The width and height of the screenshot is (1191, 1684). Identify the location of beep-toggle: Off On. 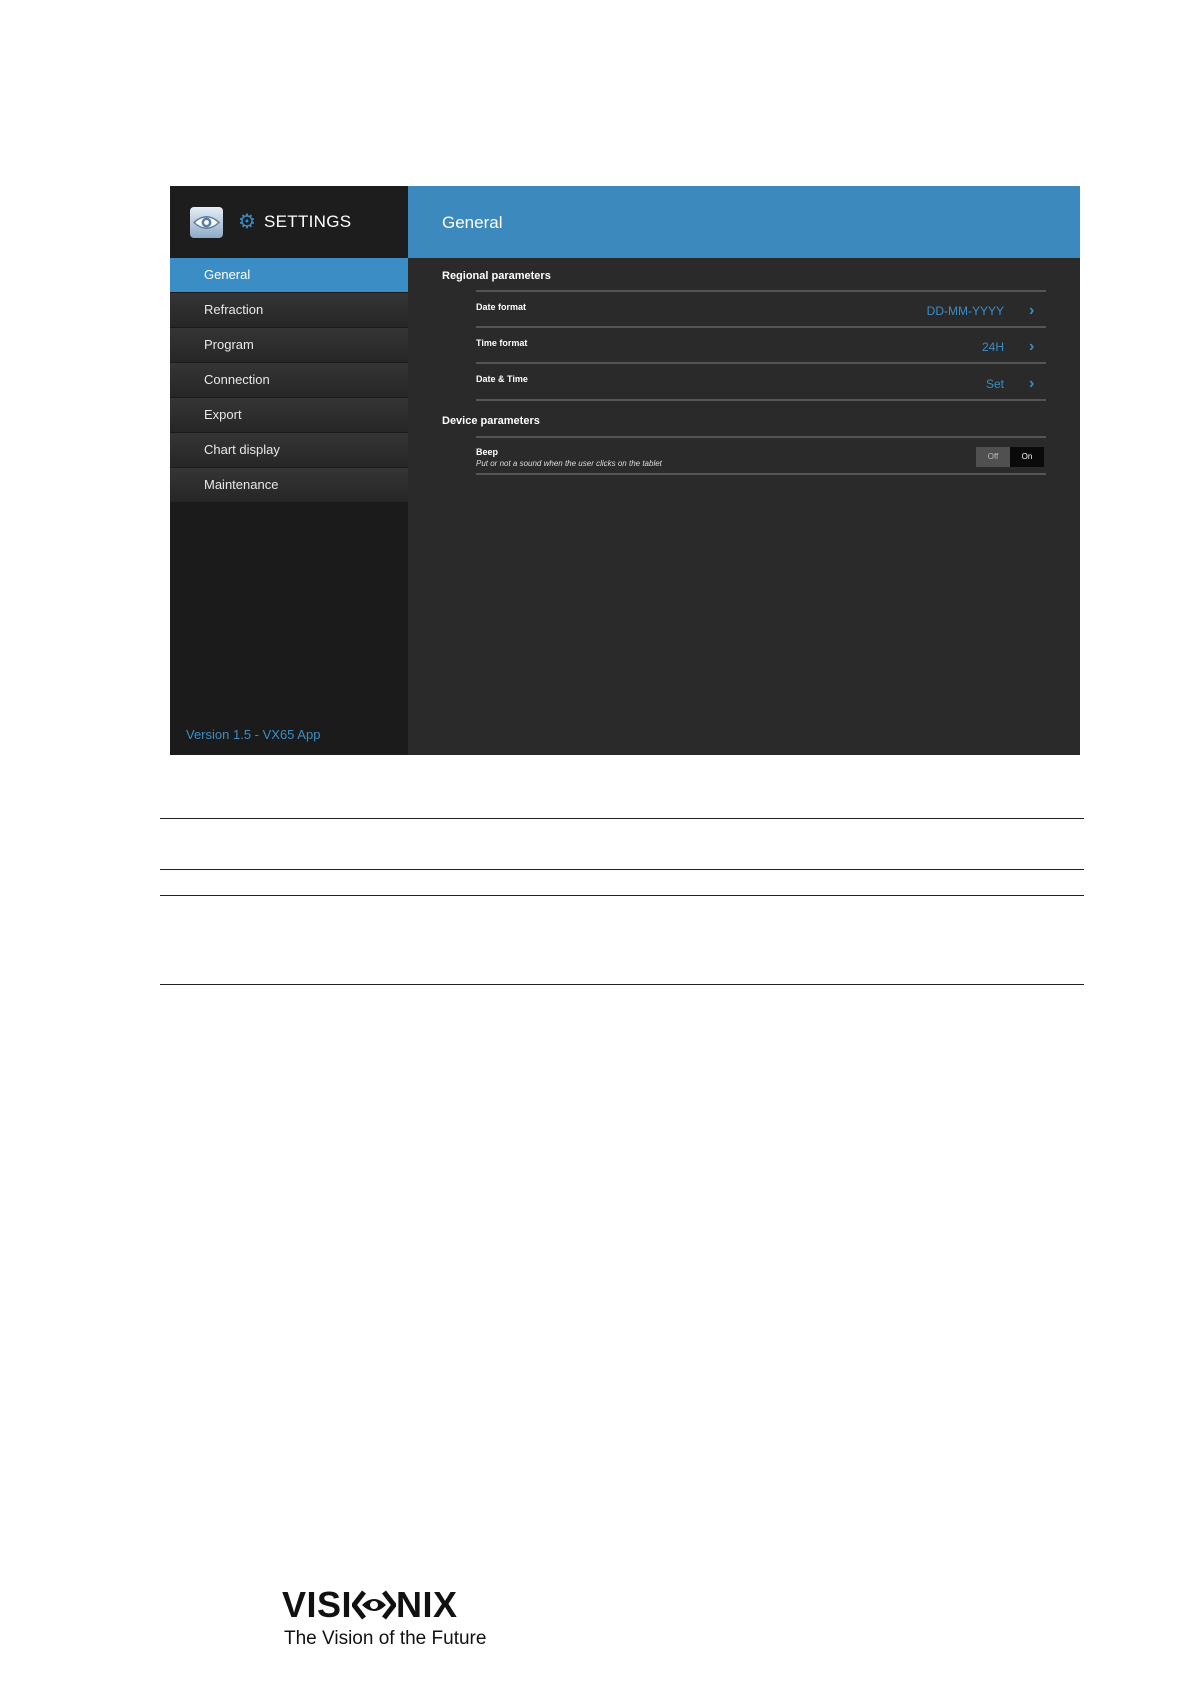
(1010, 457).